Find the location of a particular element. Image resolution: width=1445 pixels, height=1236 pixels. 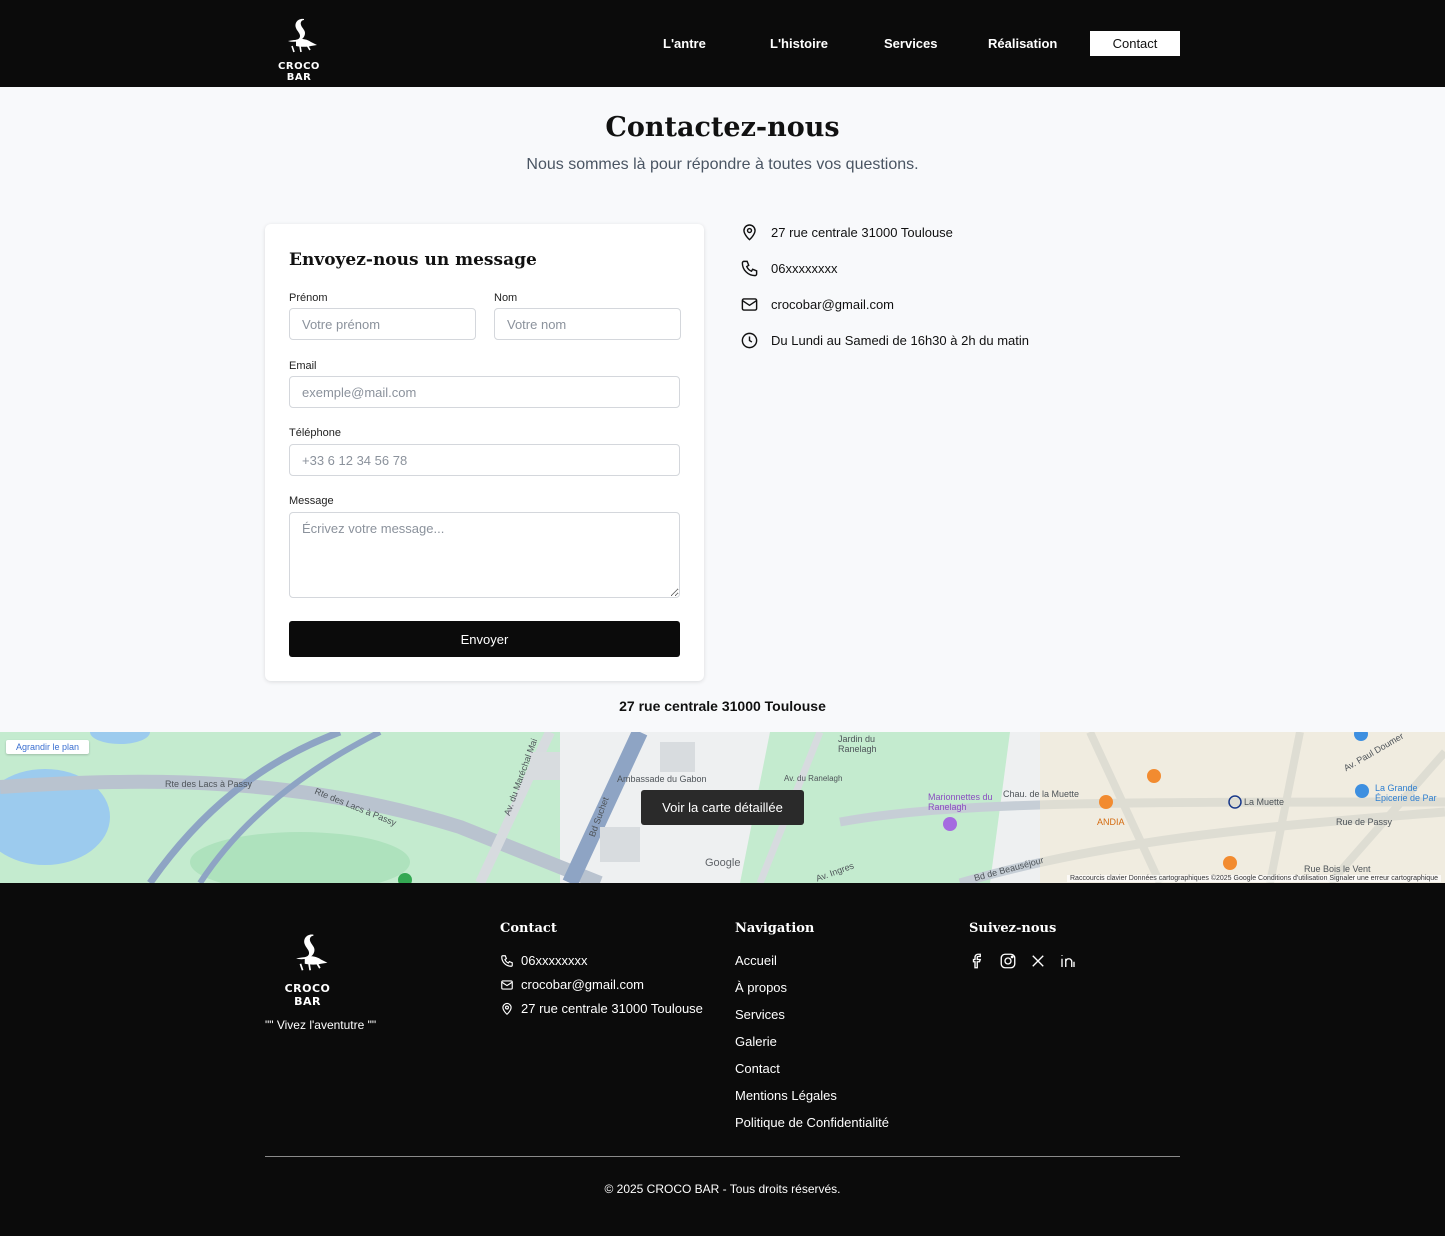

footer-link-contact: Contact is located at coordinates (757, 1068).